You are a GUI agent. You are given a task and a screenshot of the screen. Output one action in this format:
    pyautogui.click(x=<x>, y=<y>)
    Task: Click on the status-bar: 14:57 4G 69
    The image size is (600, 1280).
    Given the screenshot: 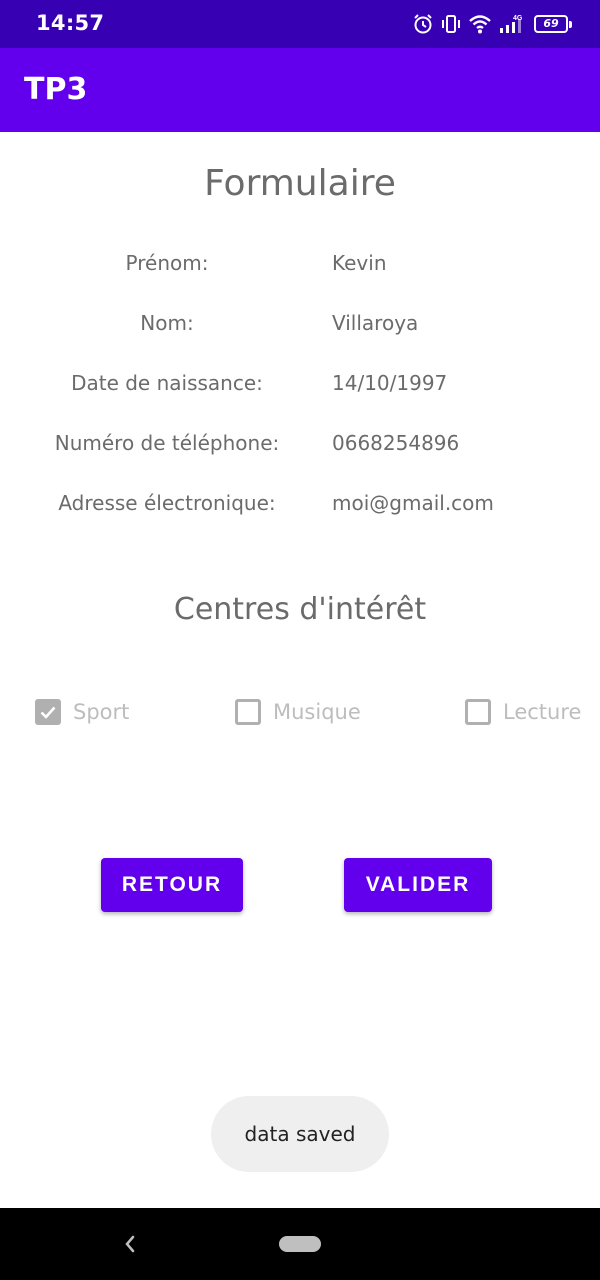 What is the action you would take?
    pyautogui.click(x=300, y=24)
    